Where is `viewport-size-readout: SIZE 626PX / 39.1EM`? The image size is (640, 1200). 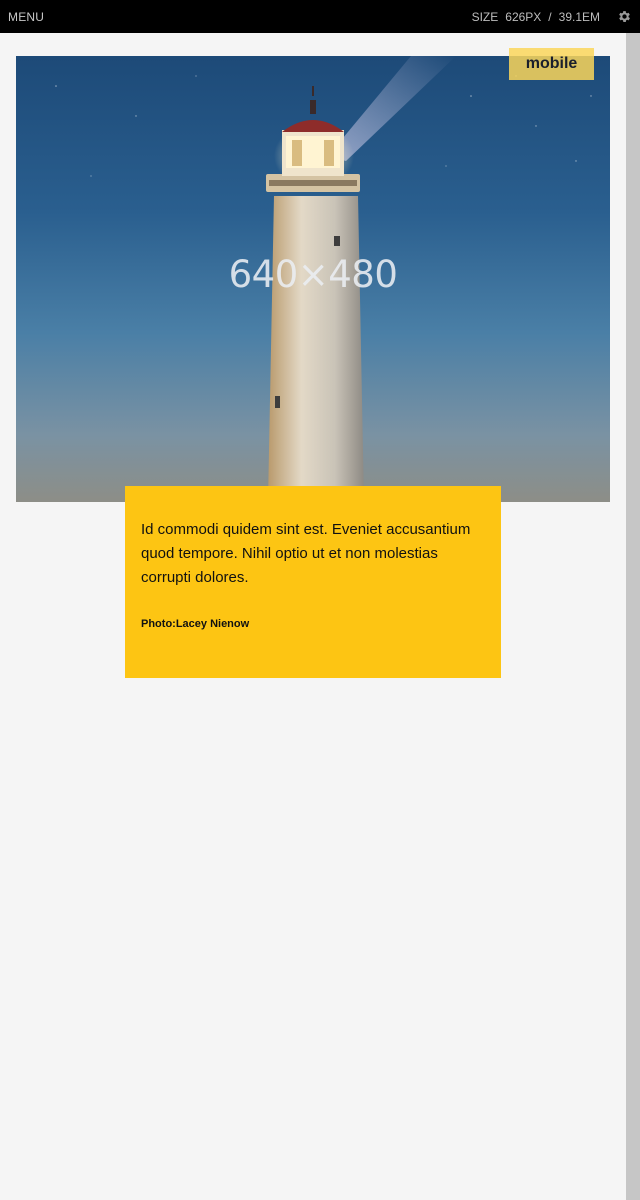 viewport-size-readout: SIZE 626PX / 39.1EM is located at coordinates (536, 17).